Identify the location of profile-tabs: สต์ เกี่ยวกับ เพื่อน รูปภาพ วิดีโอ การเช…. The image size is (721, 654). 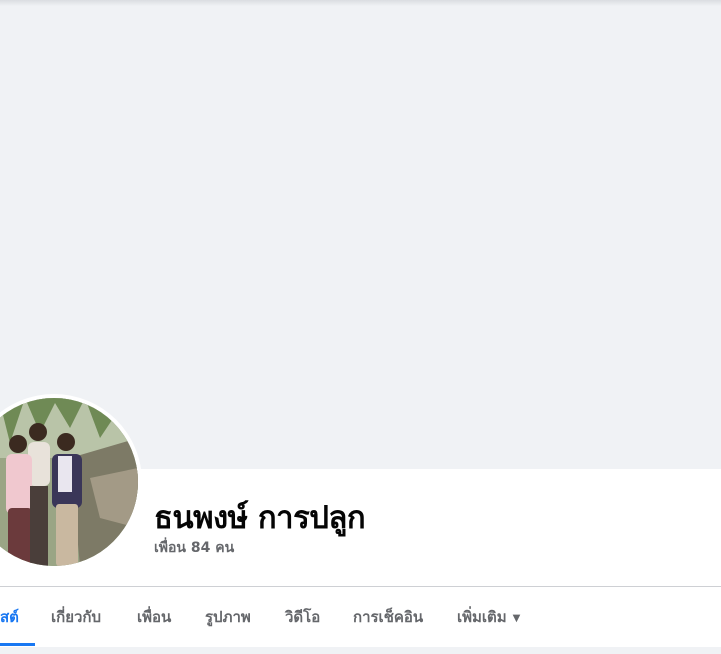
(360, 617).